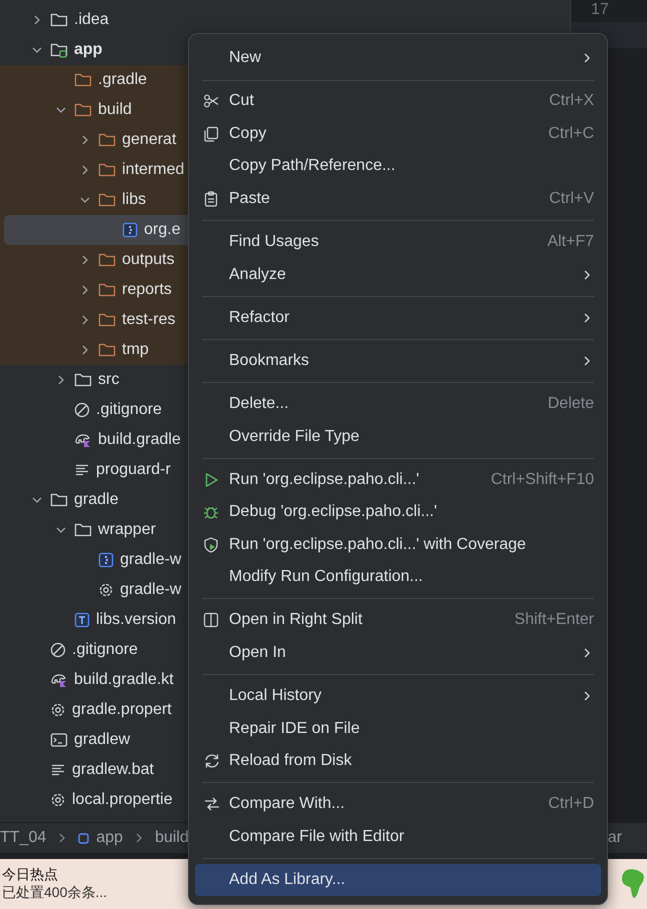 This screenshot has height=909, width=647. What do you see at coordinates (136, 620) in the screenshot?
I see `tree-item-label: libs.version` at bounding box center [136, 620].